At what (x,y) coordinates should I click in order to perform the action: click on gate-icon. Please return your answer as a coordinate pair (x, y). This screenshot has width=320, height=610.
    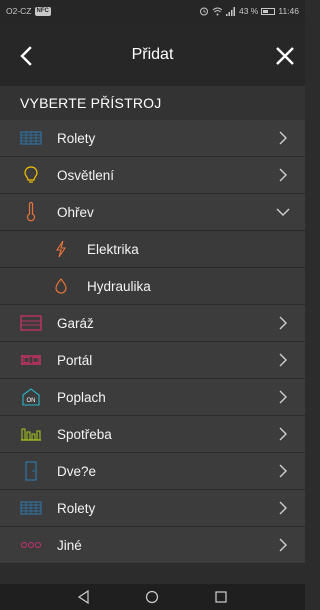
    Looking at the image, I should click on (31, 360).